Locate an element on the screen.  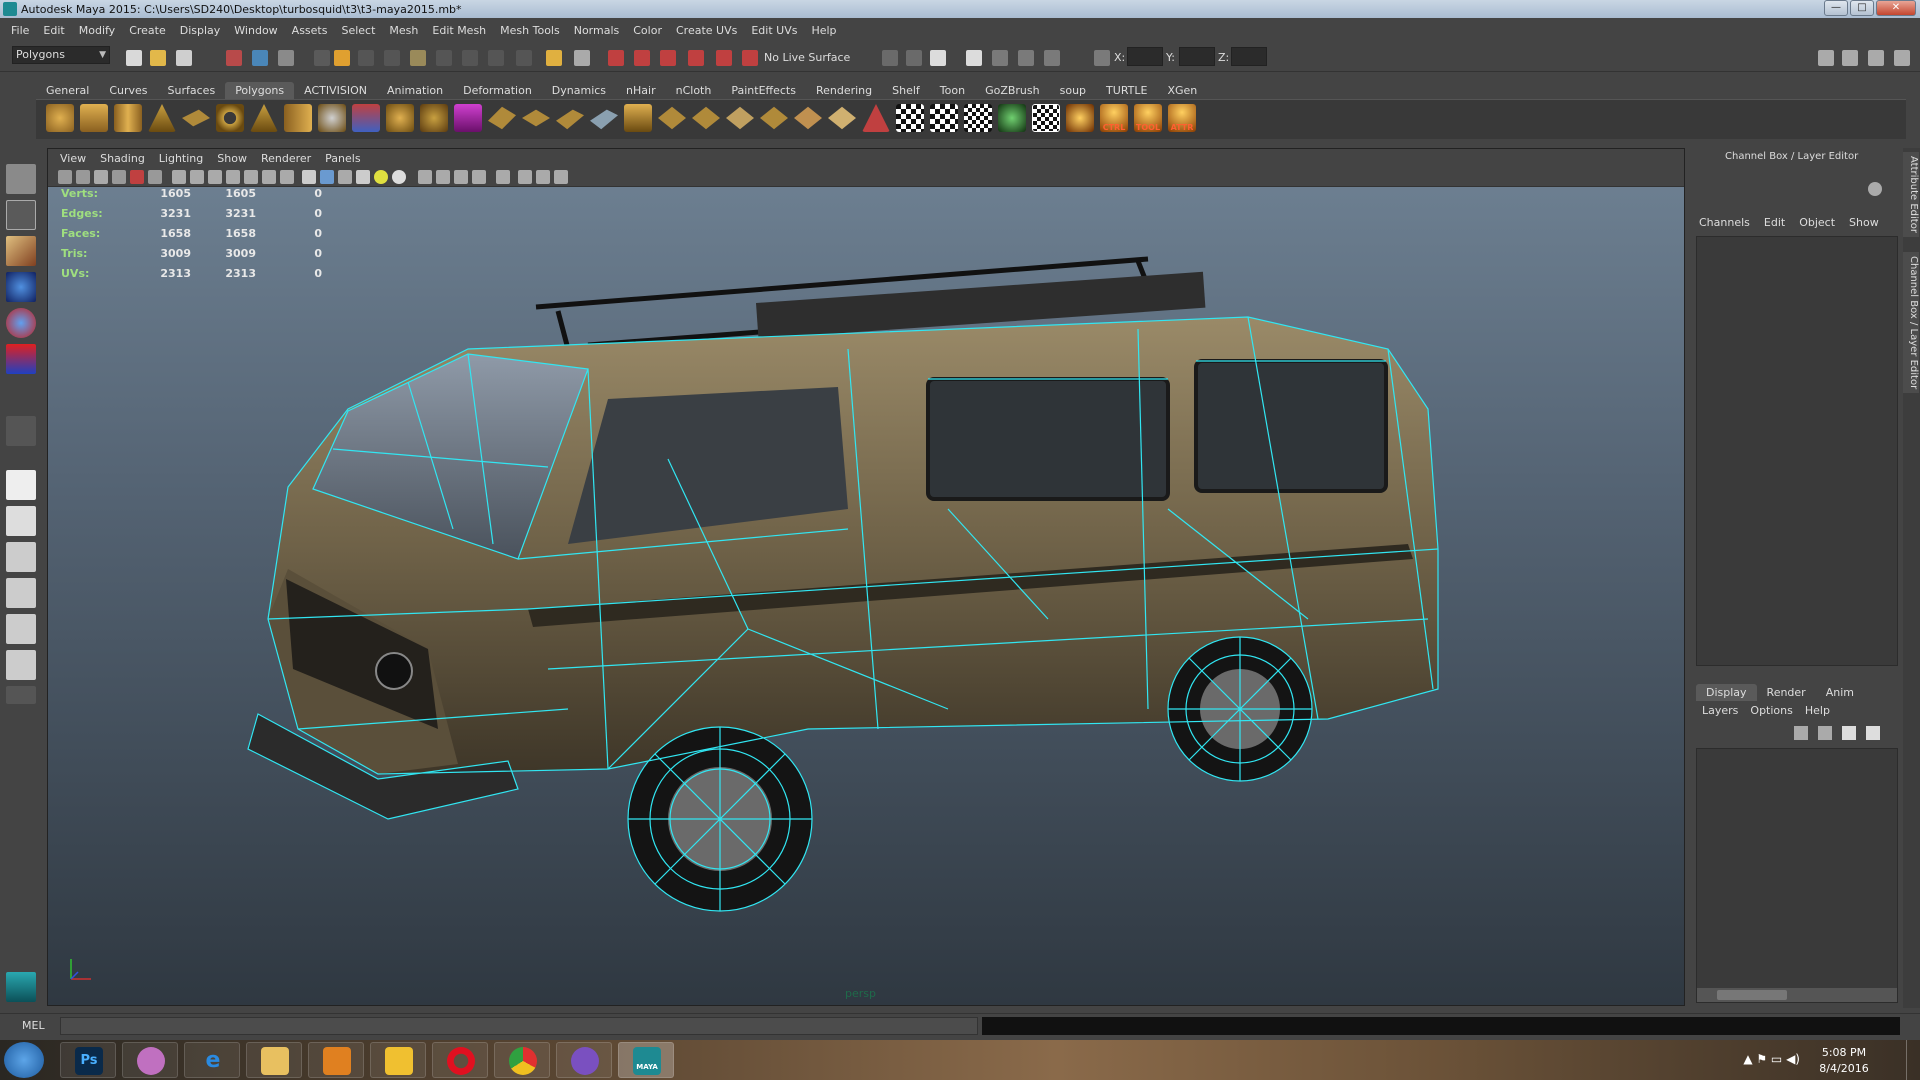
menu-assets: Assets is located at coordinates (310, 30).